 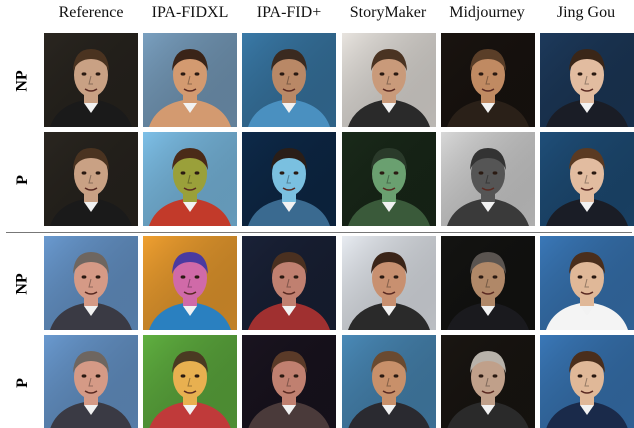 I want to click on row-label-p-2: P, so click(x=22, y=383).